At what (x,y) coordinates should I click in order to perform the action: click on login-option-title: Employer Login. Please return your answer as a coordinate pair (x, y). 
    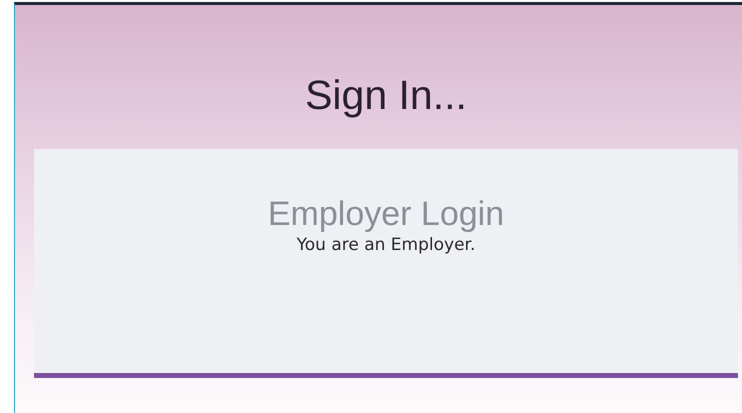
    Looking at the image, I should click on (386, 214).